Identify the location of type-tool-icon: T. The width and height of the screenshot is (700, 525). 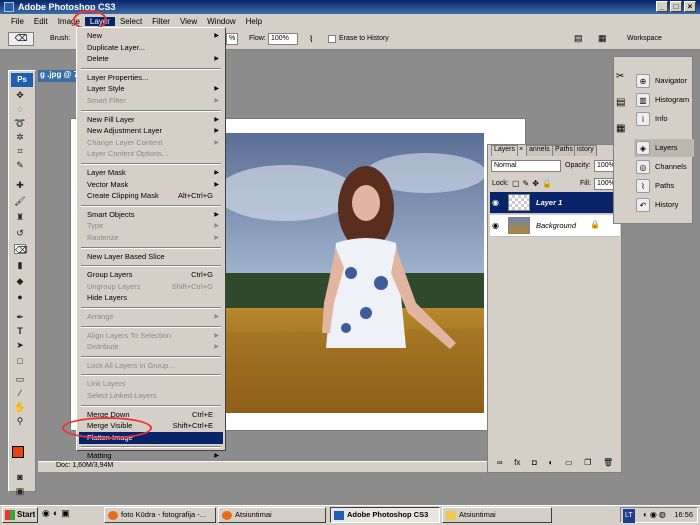
(20, 331).